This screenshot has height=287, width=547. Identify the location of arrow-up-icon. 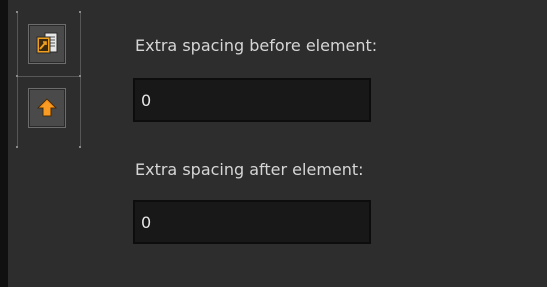
(47, 108).